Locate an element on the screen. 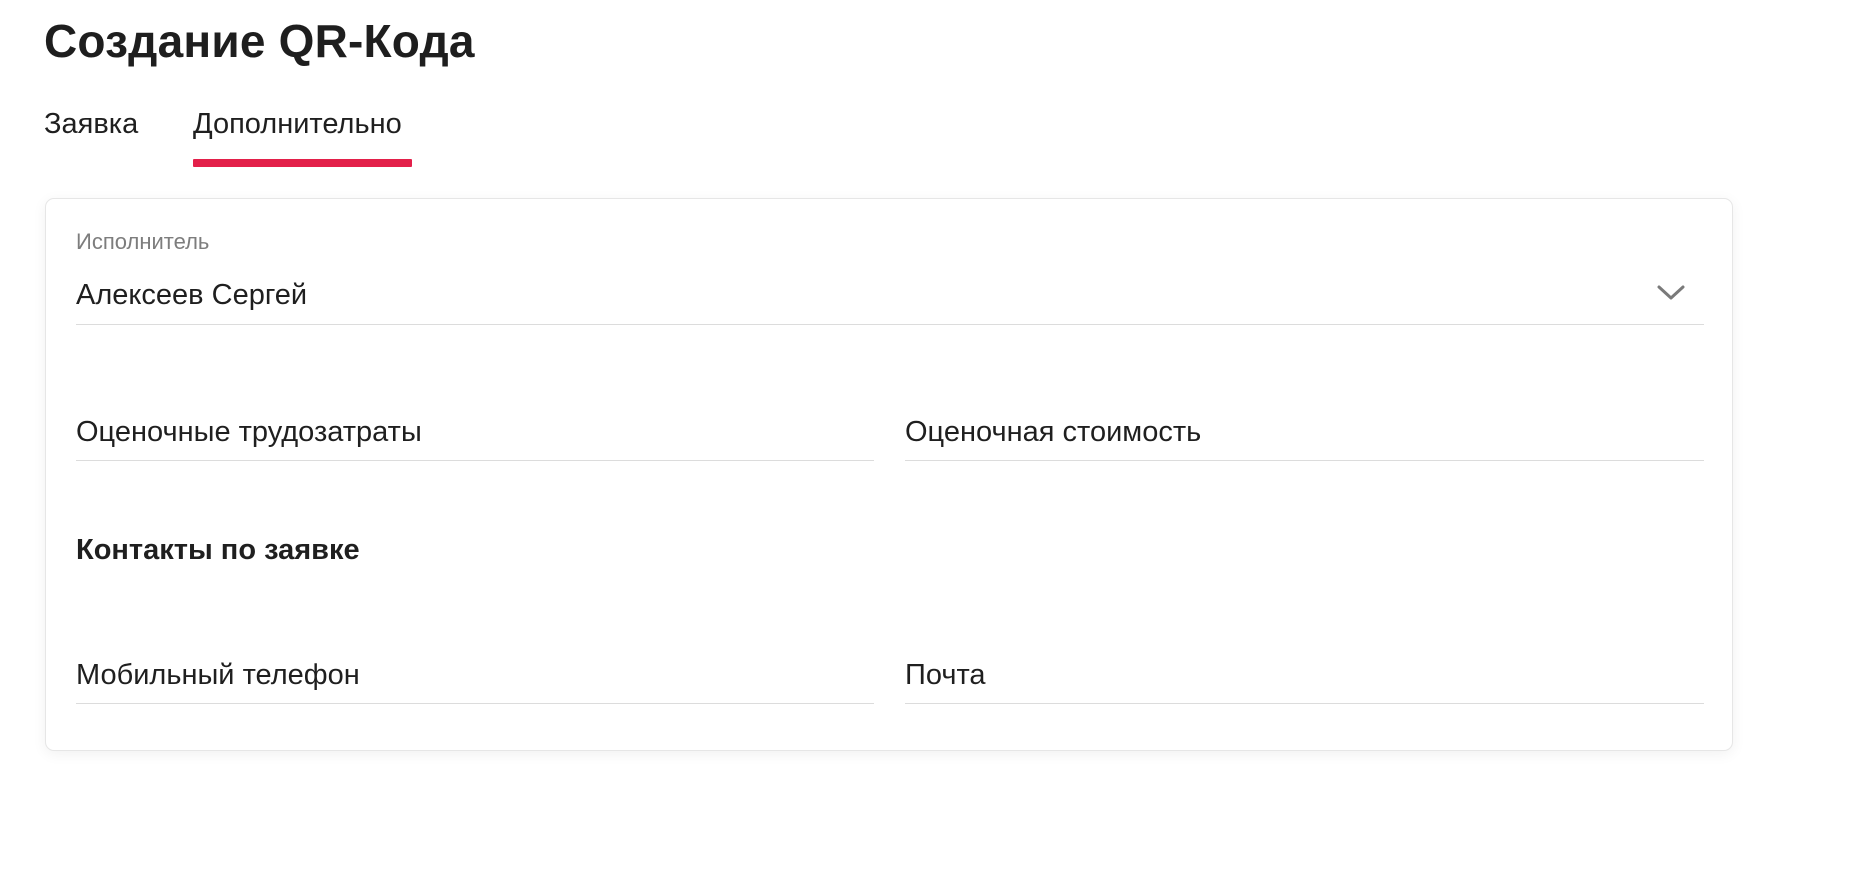 Image resolution: width=1868 pixels, height=876 pixels. tab-request: Заявка is located at coordinates (91, 124).